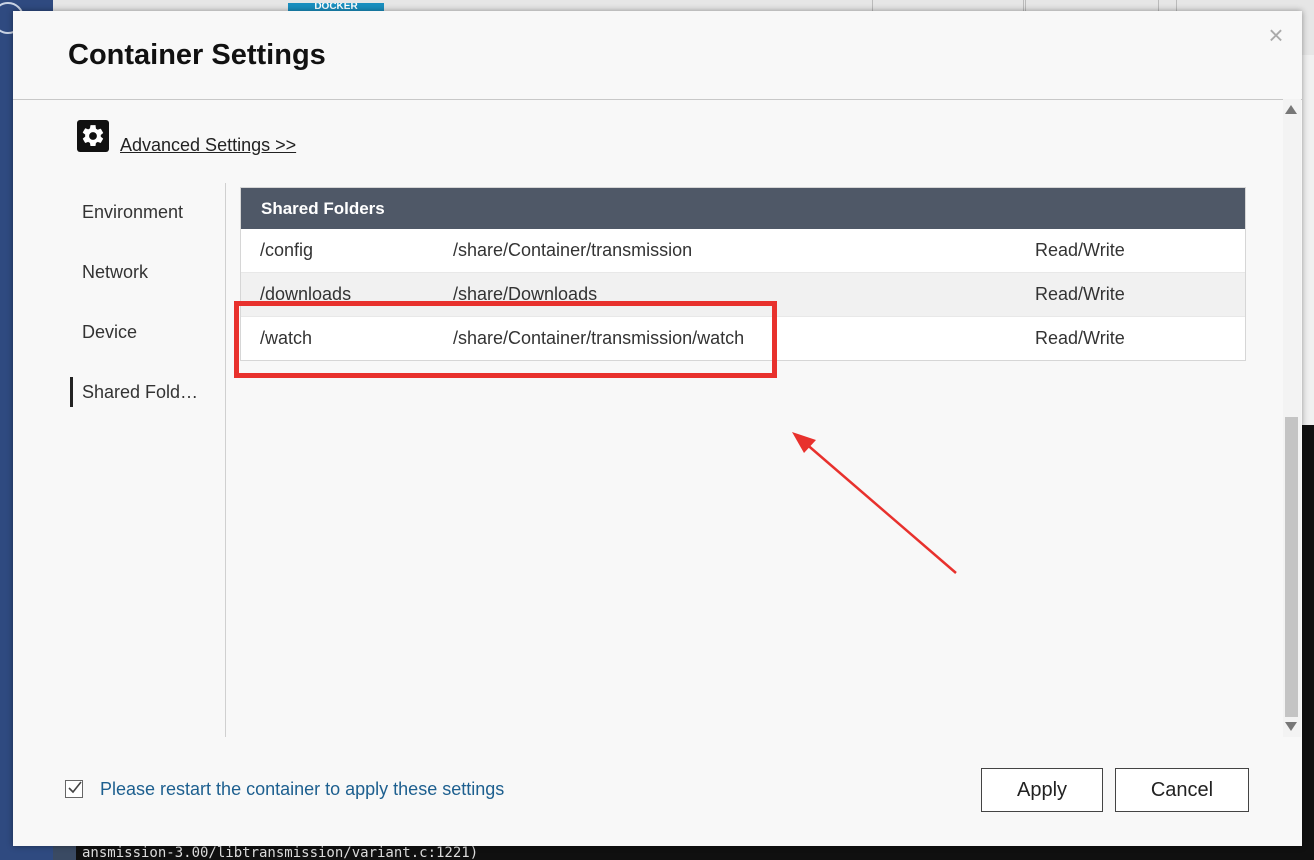  What do you see at coordinates (93, 136) in the screenshot?
I see `gear-icon` at bounding box center [93, 136].